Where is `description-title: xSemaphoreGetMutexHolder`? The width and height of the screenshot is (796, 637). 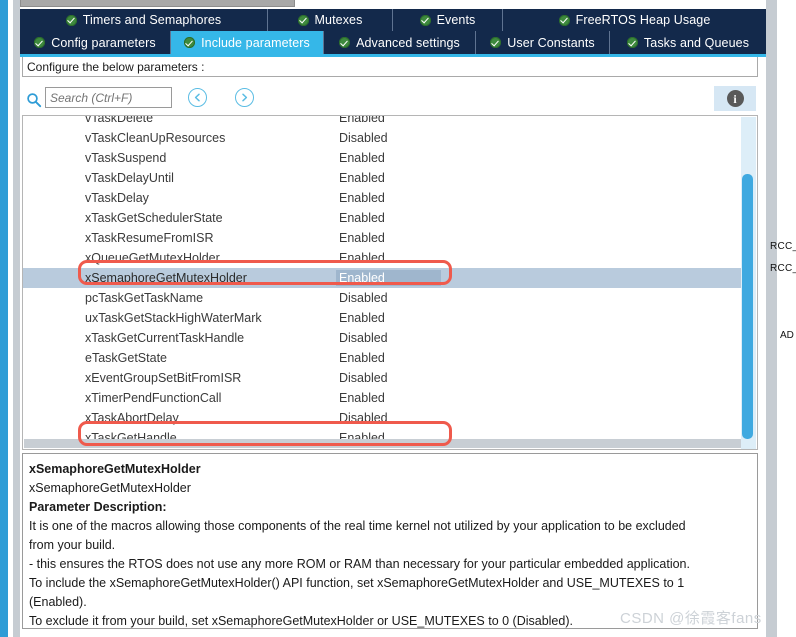
description-title: xSemaphoreGetMutexHolder is located at coordinates (115, 469).